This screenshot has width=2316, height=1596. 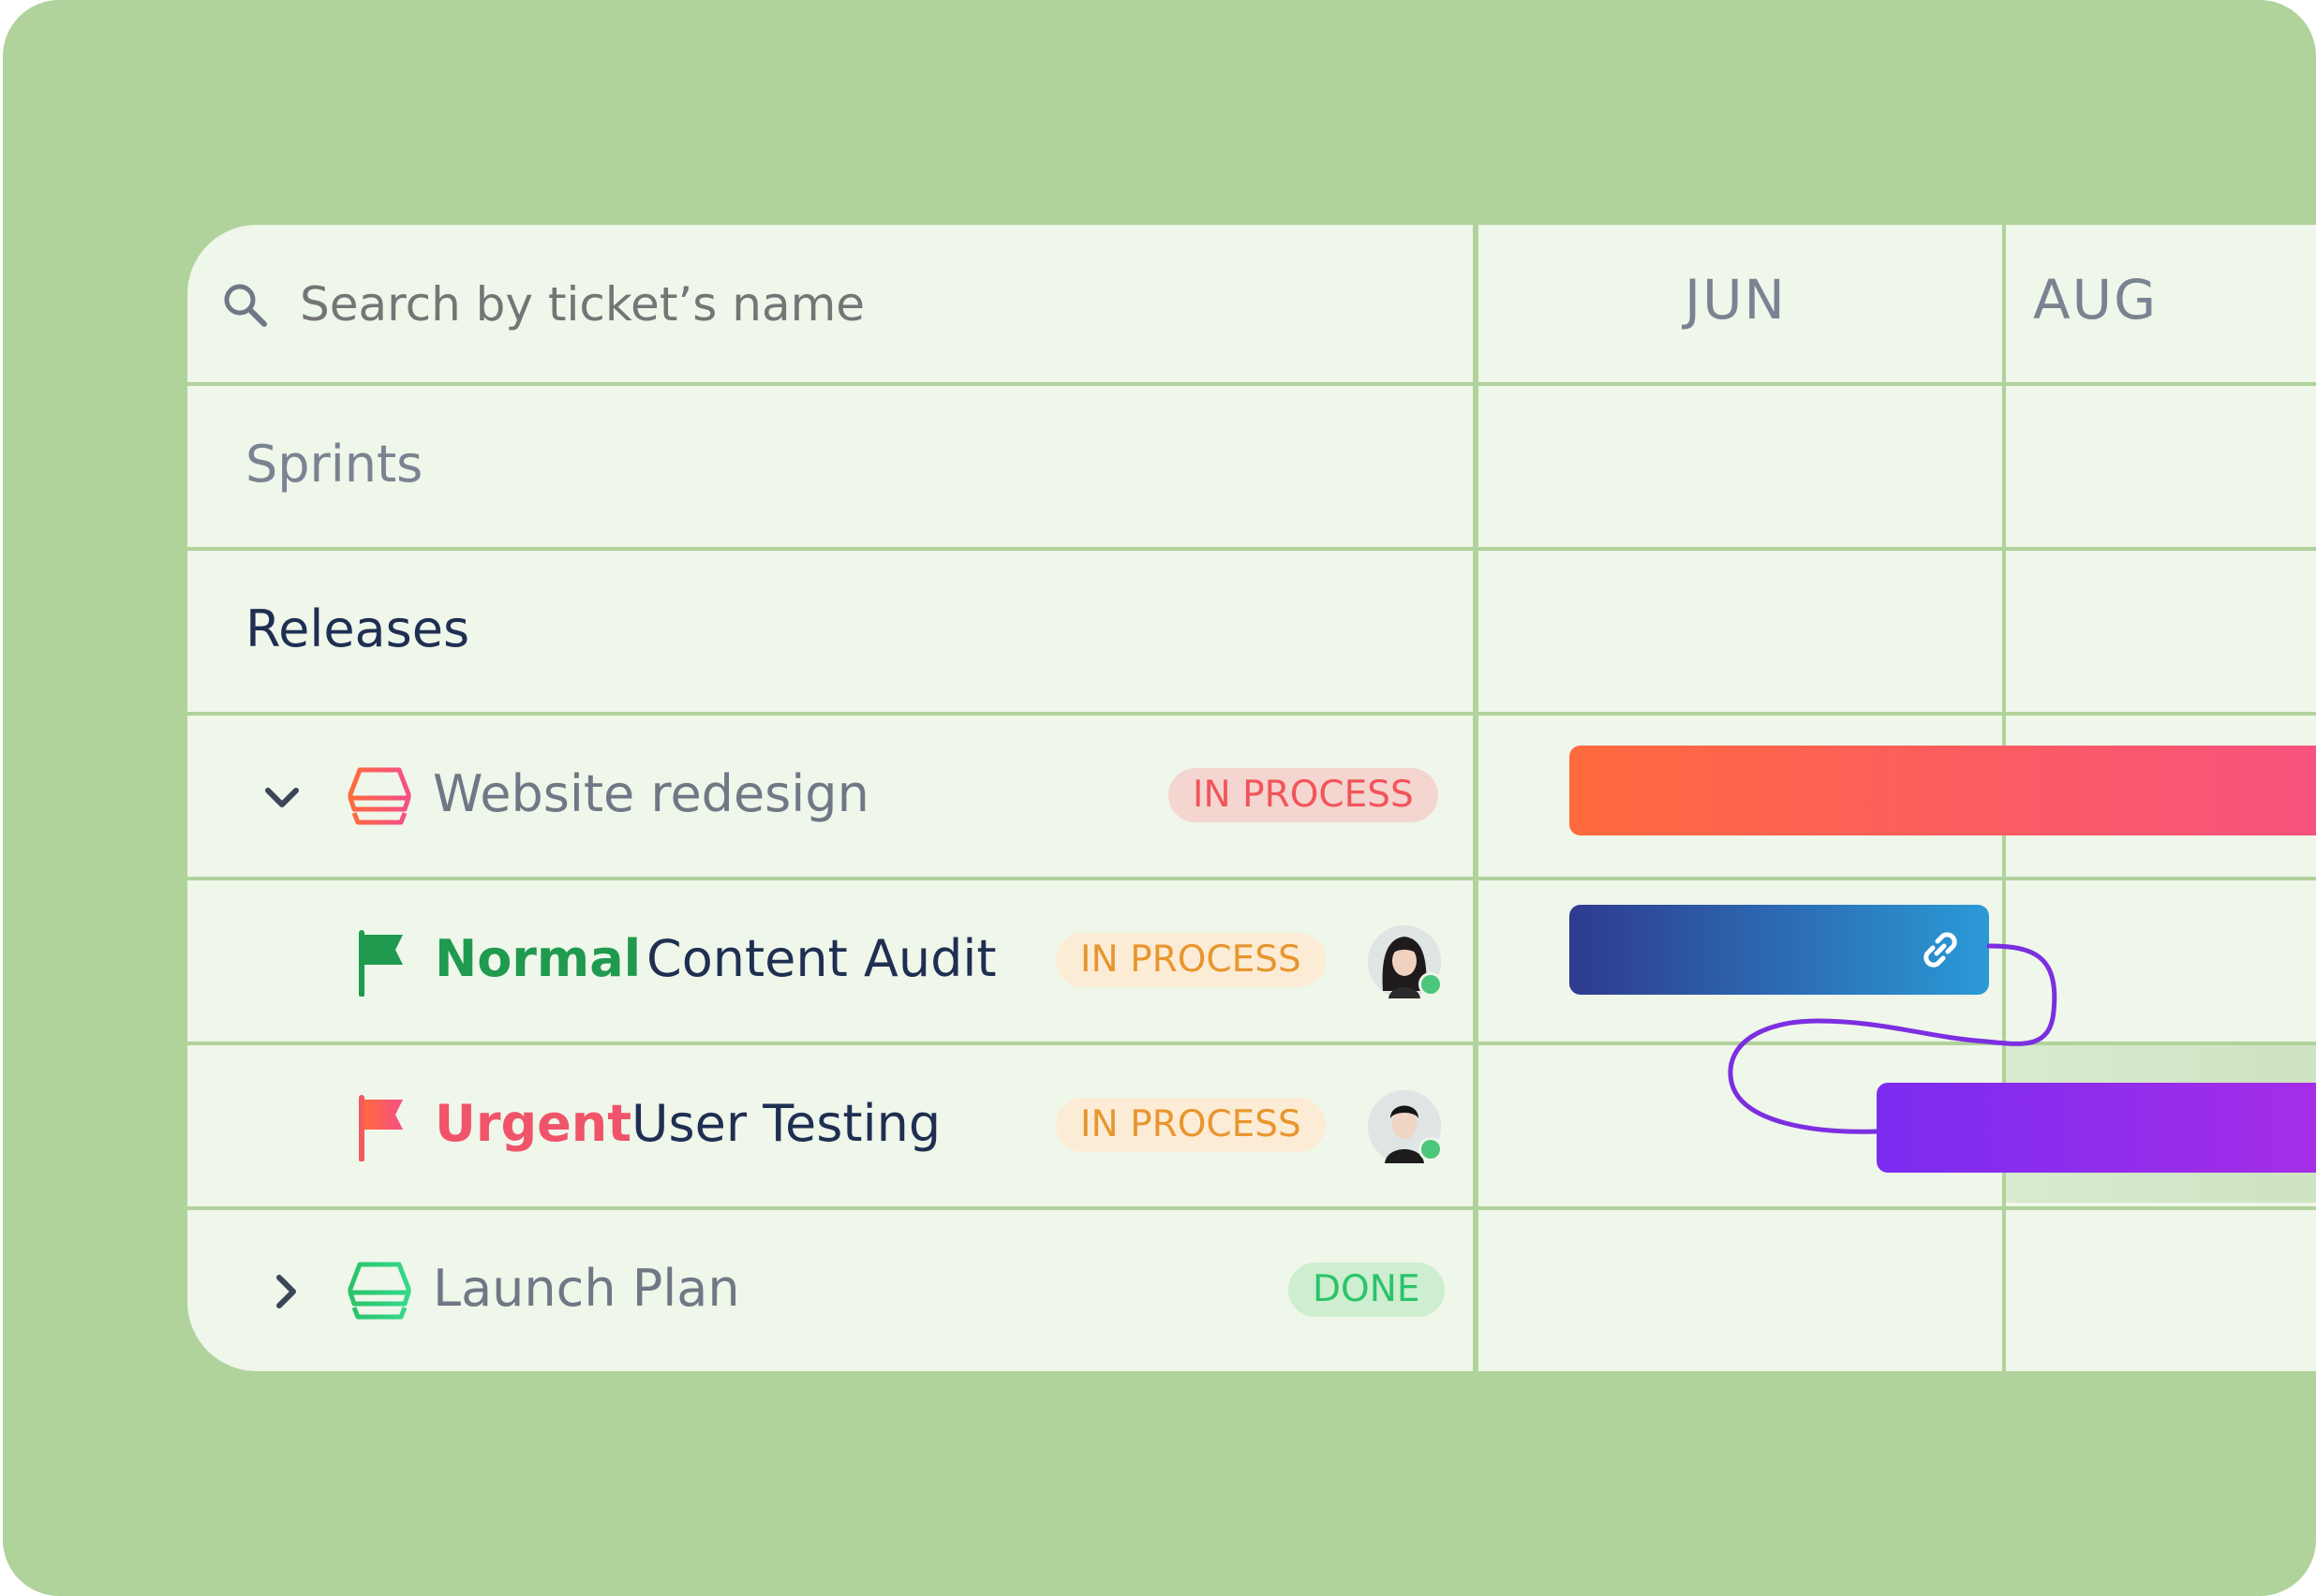 What do you see at coordinates (1943, 790) in the screenshot?
I see `timeline-bar-website-redesign` at bounding box center [1943, 790].